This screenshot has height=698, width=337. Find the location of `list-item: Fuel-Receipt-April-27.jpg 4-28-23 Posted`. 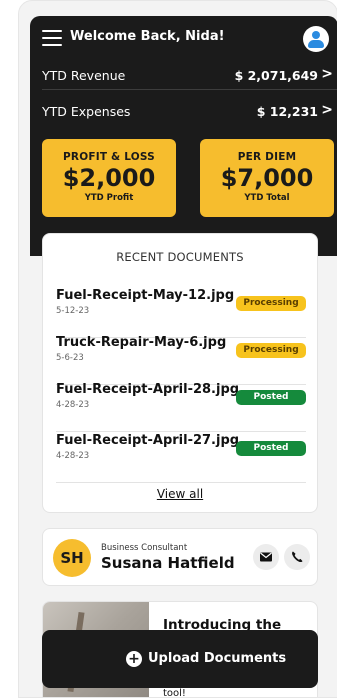

list-item: Fuel-Receipt-April-27.jpg 4-28-23 Posted is located at coordinates (181, 458).